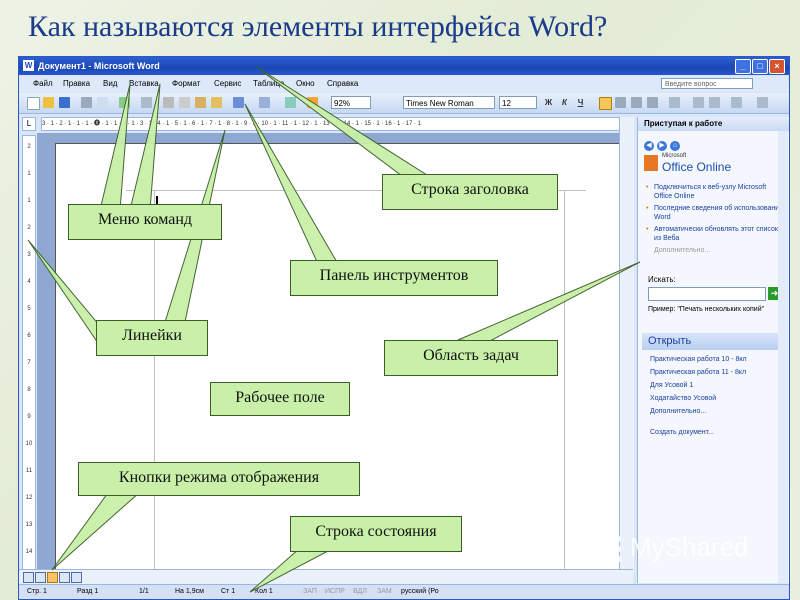  What do you see at coordinates (48, 102) in the screenshot?
I see `open-folder-icon` at bounding box center [48, 102].